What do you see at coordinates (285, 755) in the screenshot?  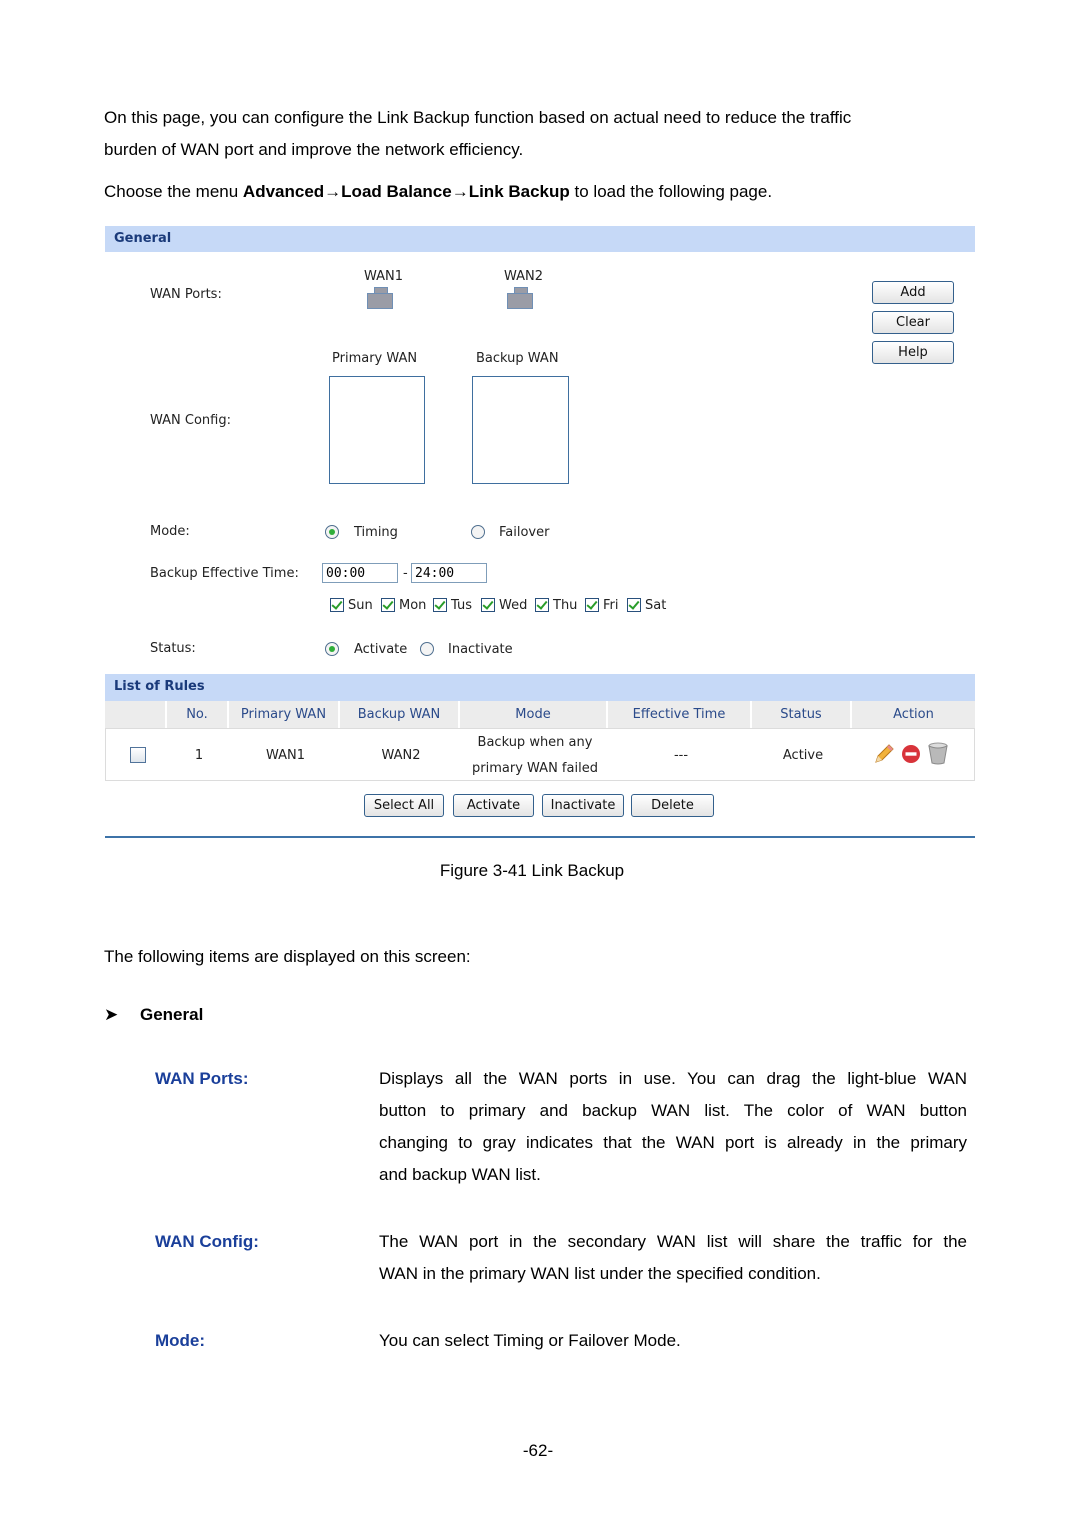 I see `row-primary-wan: WAN1` at bounding box center [285, 755].